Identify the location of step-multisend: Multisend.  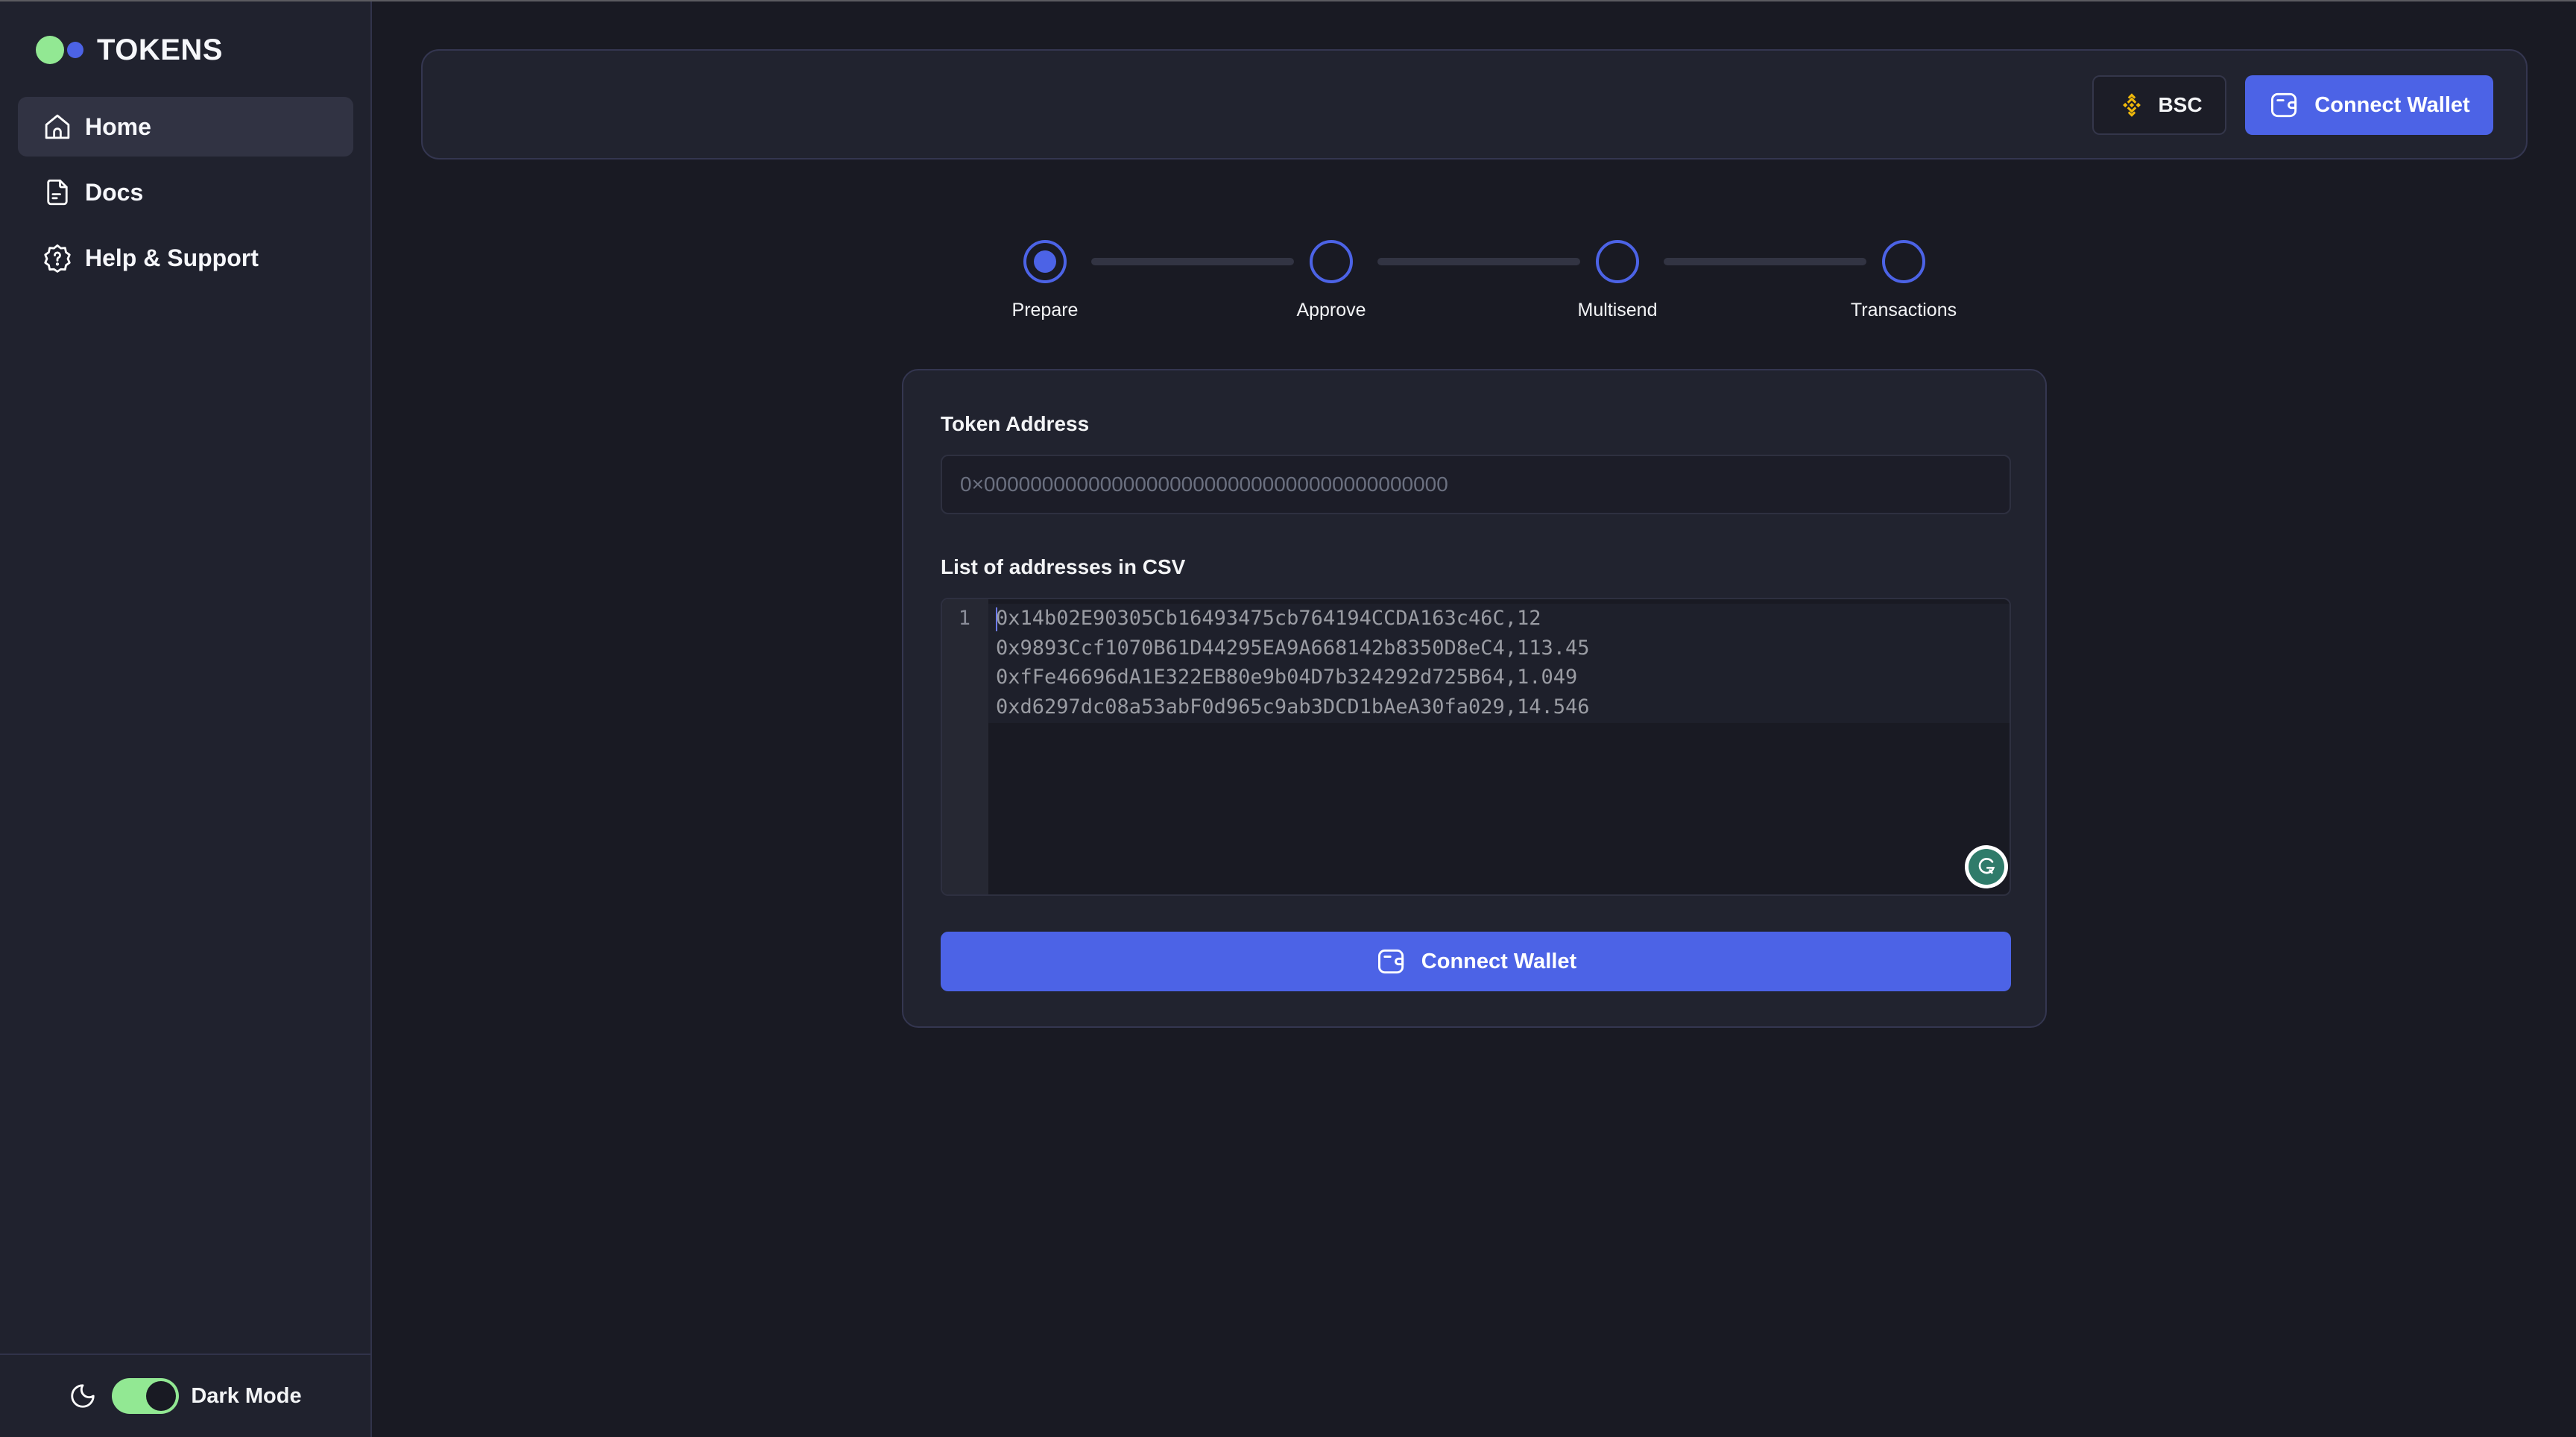
(1617, 281).